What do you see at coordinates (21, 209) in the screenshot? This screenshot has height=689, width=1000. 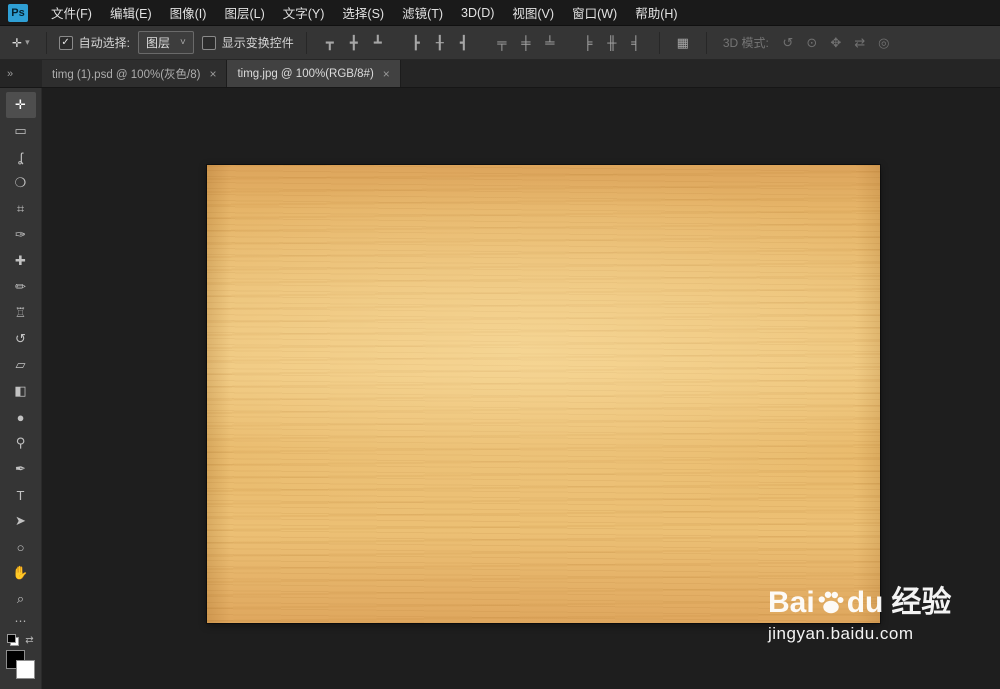 I see `crop-tool: ⌗` at bounding box center [21, 209].